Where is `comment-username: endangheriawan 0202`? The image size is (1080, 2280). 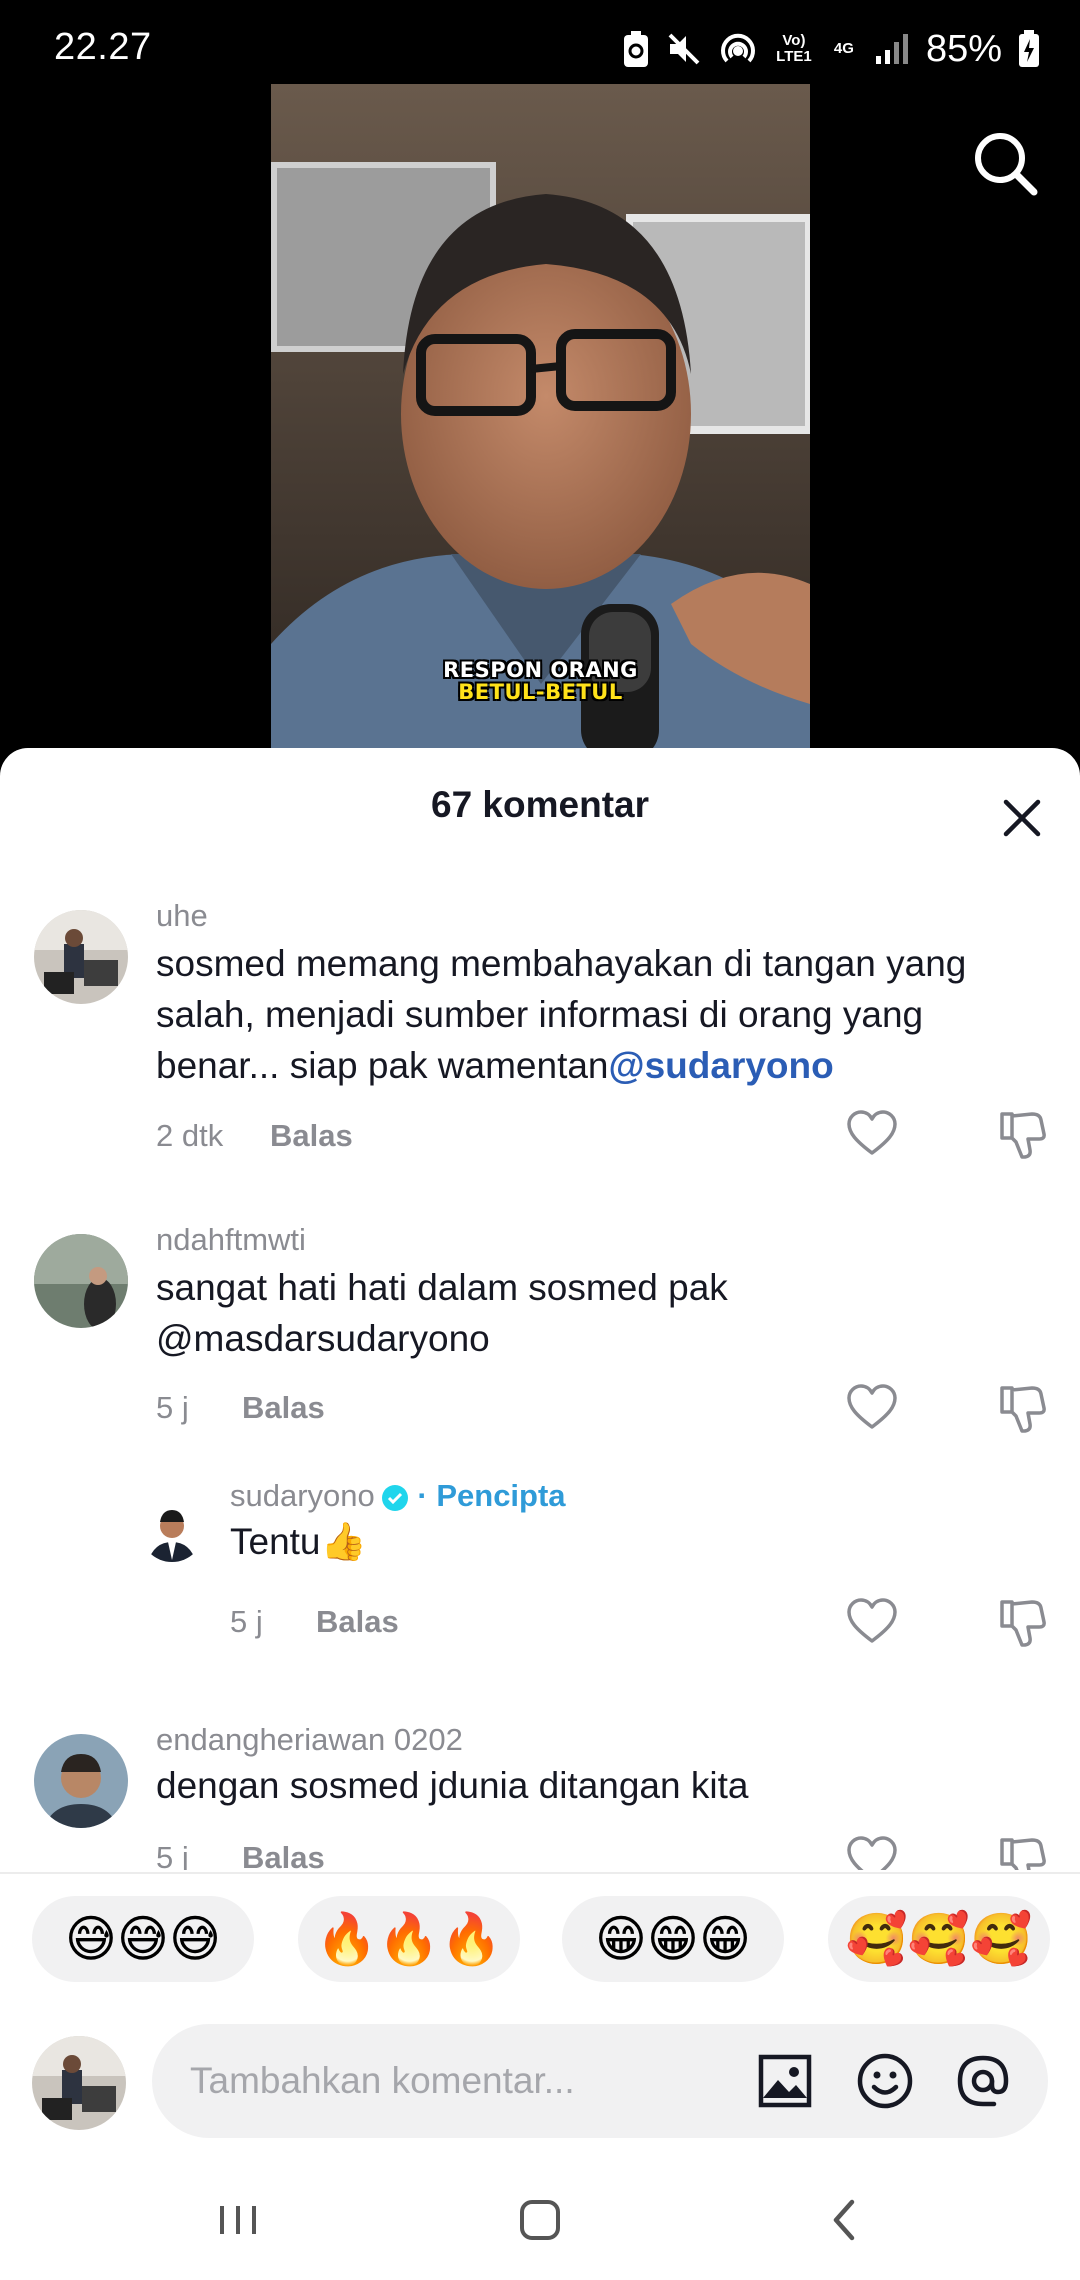
comment-username: endangheriawan 0202 is located at coordinates (309, 1740).